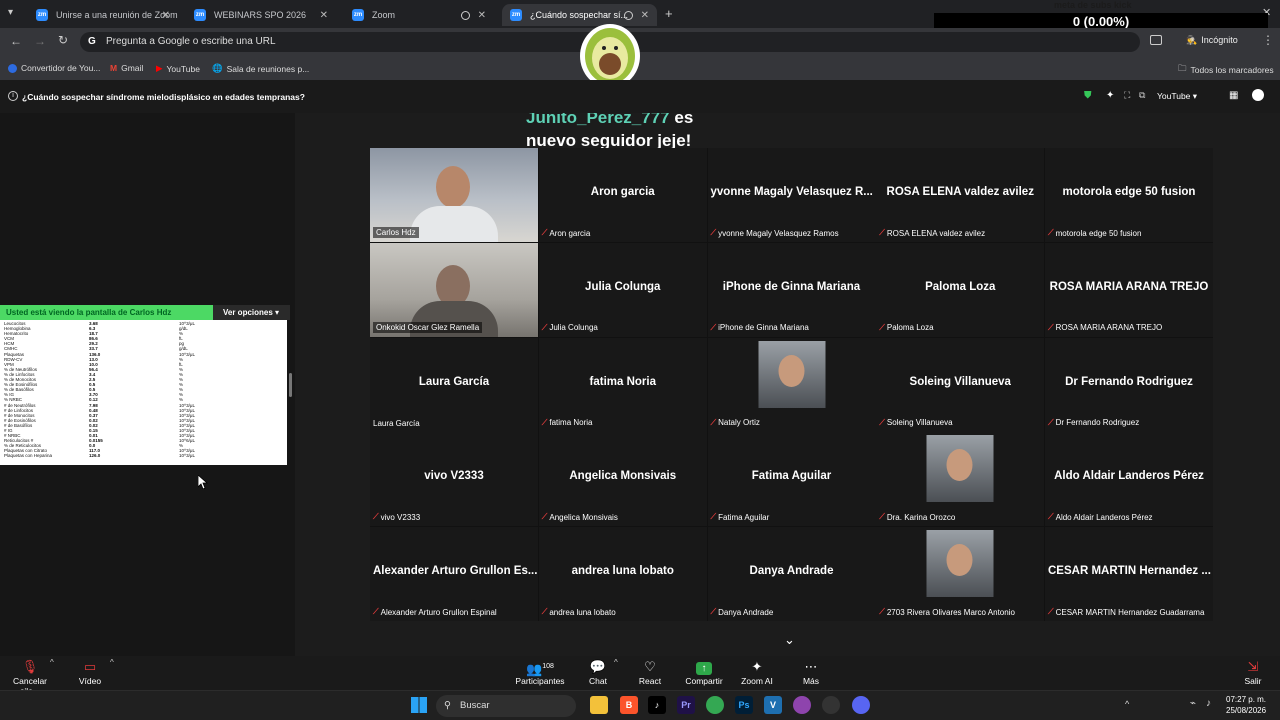  Describe the element at coordinates (622, 384) in the screenshot. I see `participant-tile: fatima Noria ⟋ fatima Noria` at that location.